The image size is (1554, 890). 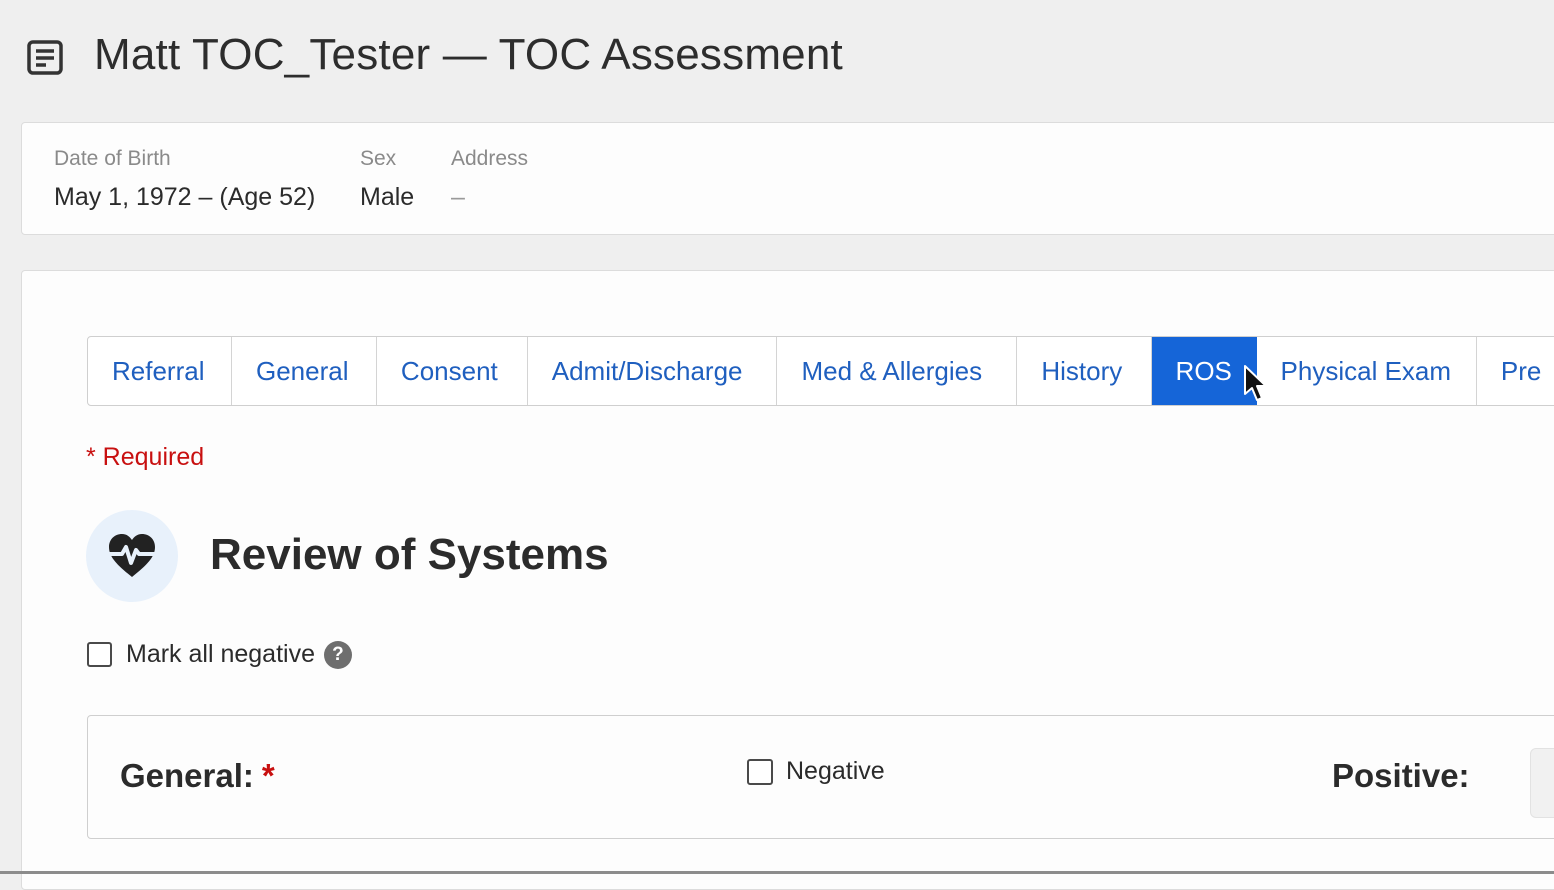 What do you see at coordinates (160, 371) in the screenshot?
I see `tab-referral: Referral` at bounding box center [160, 371].